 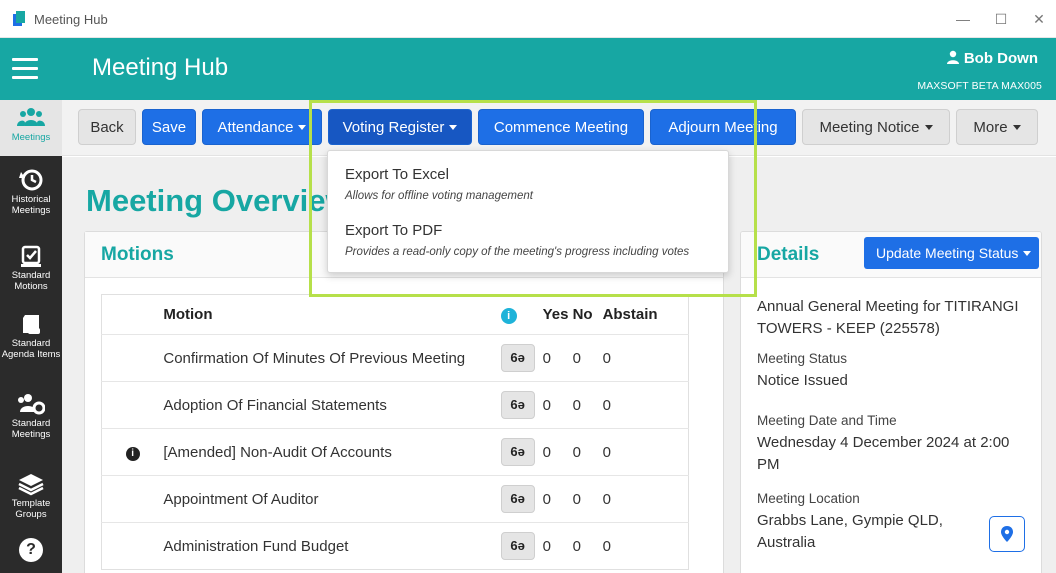 What do you see at coordinates (31, 192) in the screenshot?
I see `sidebar-item-historical-meetings: Historical Meetings` at bounding box center [31, 192].